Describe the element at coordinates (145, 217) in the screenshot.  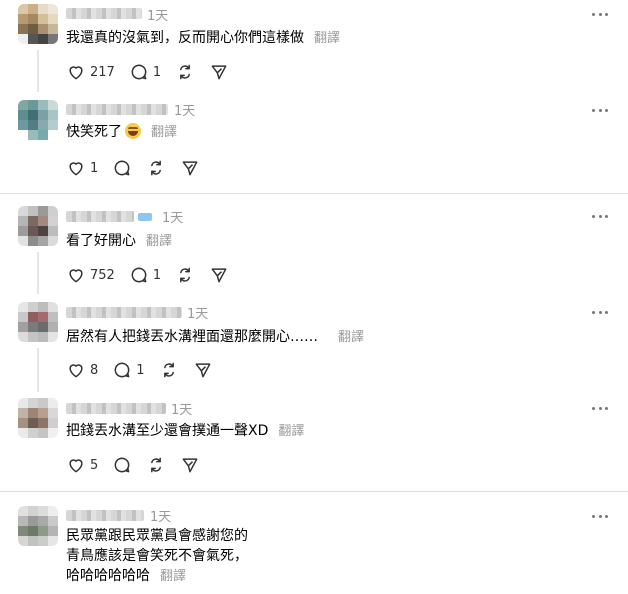
I see `verified-badge-icon` at that location.